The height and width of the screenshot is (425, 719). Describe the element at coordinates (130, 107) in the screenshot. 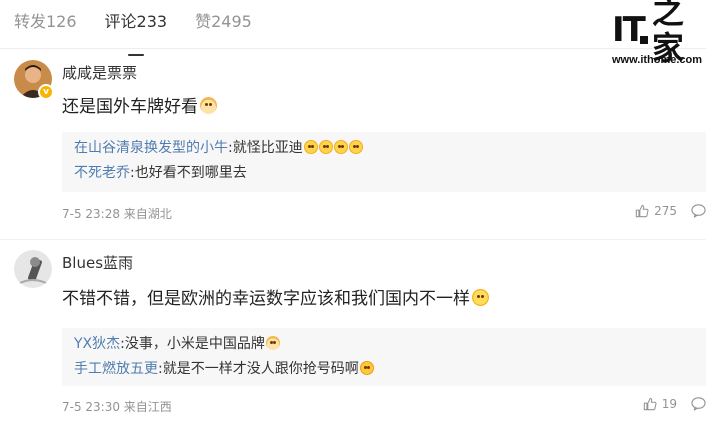

I see `comment-text-body: 还是国外车牌好看` at that location.